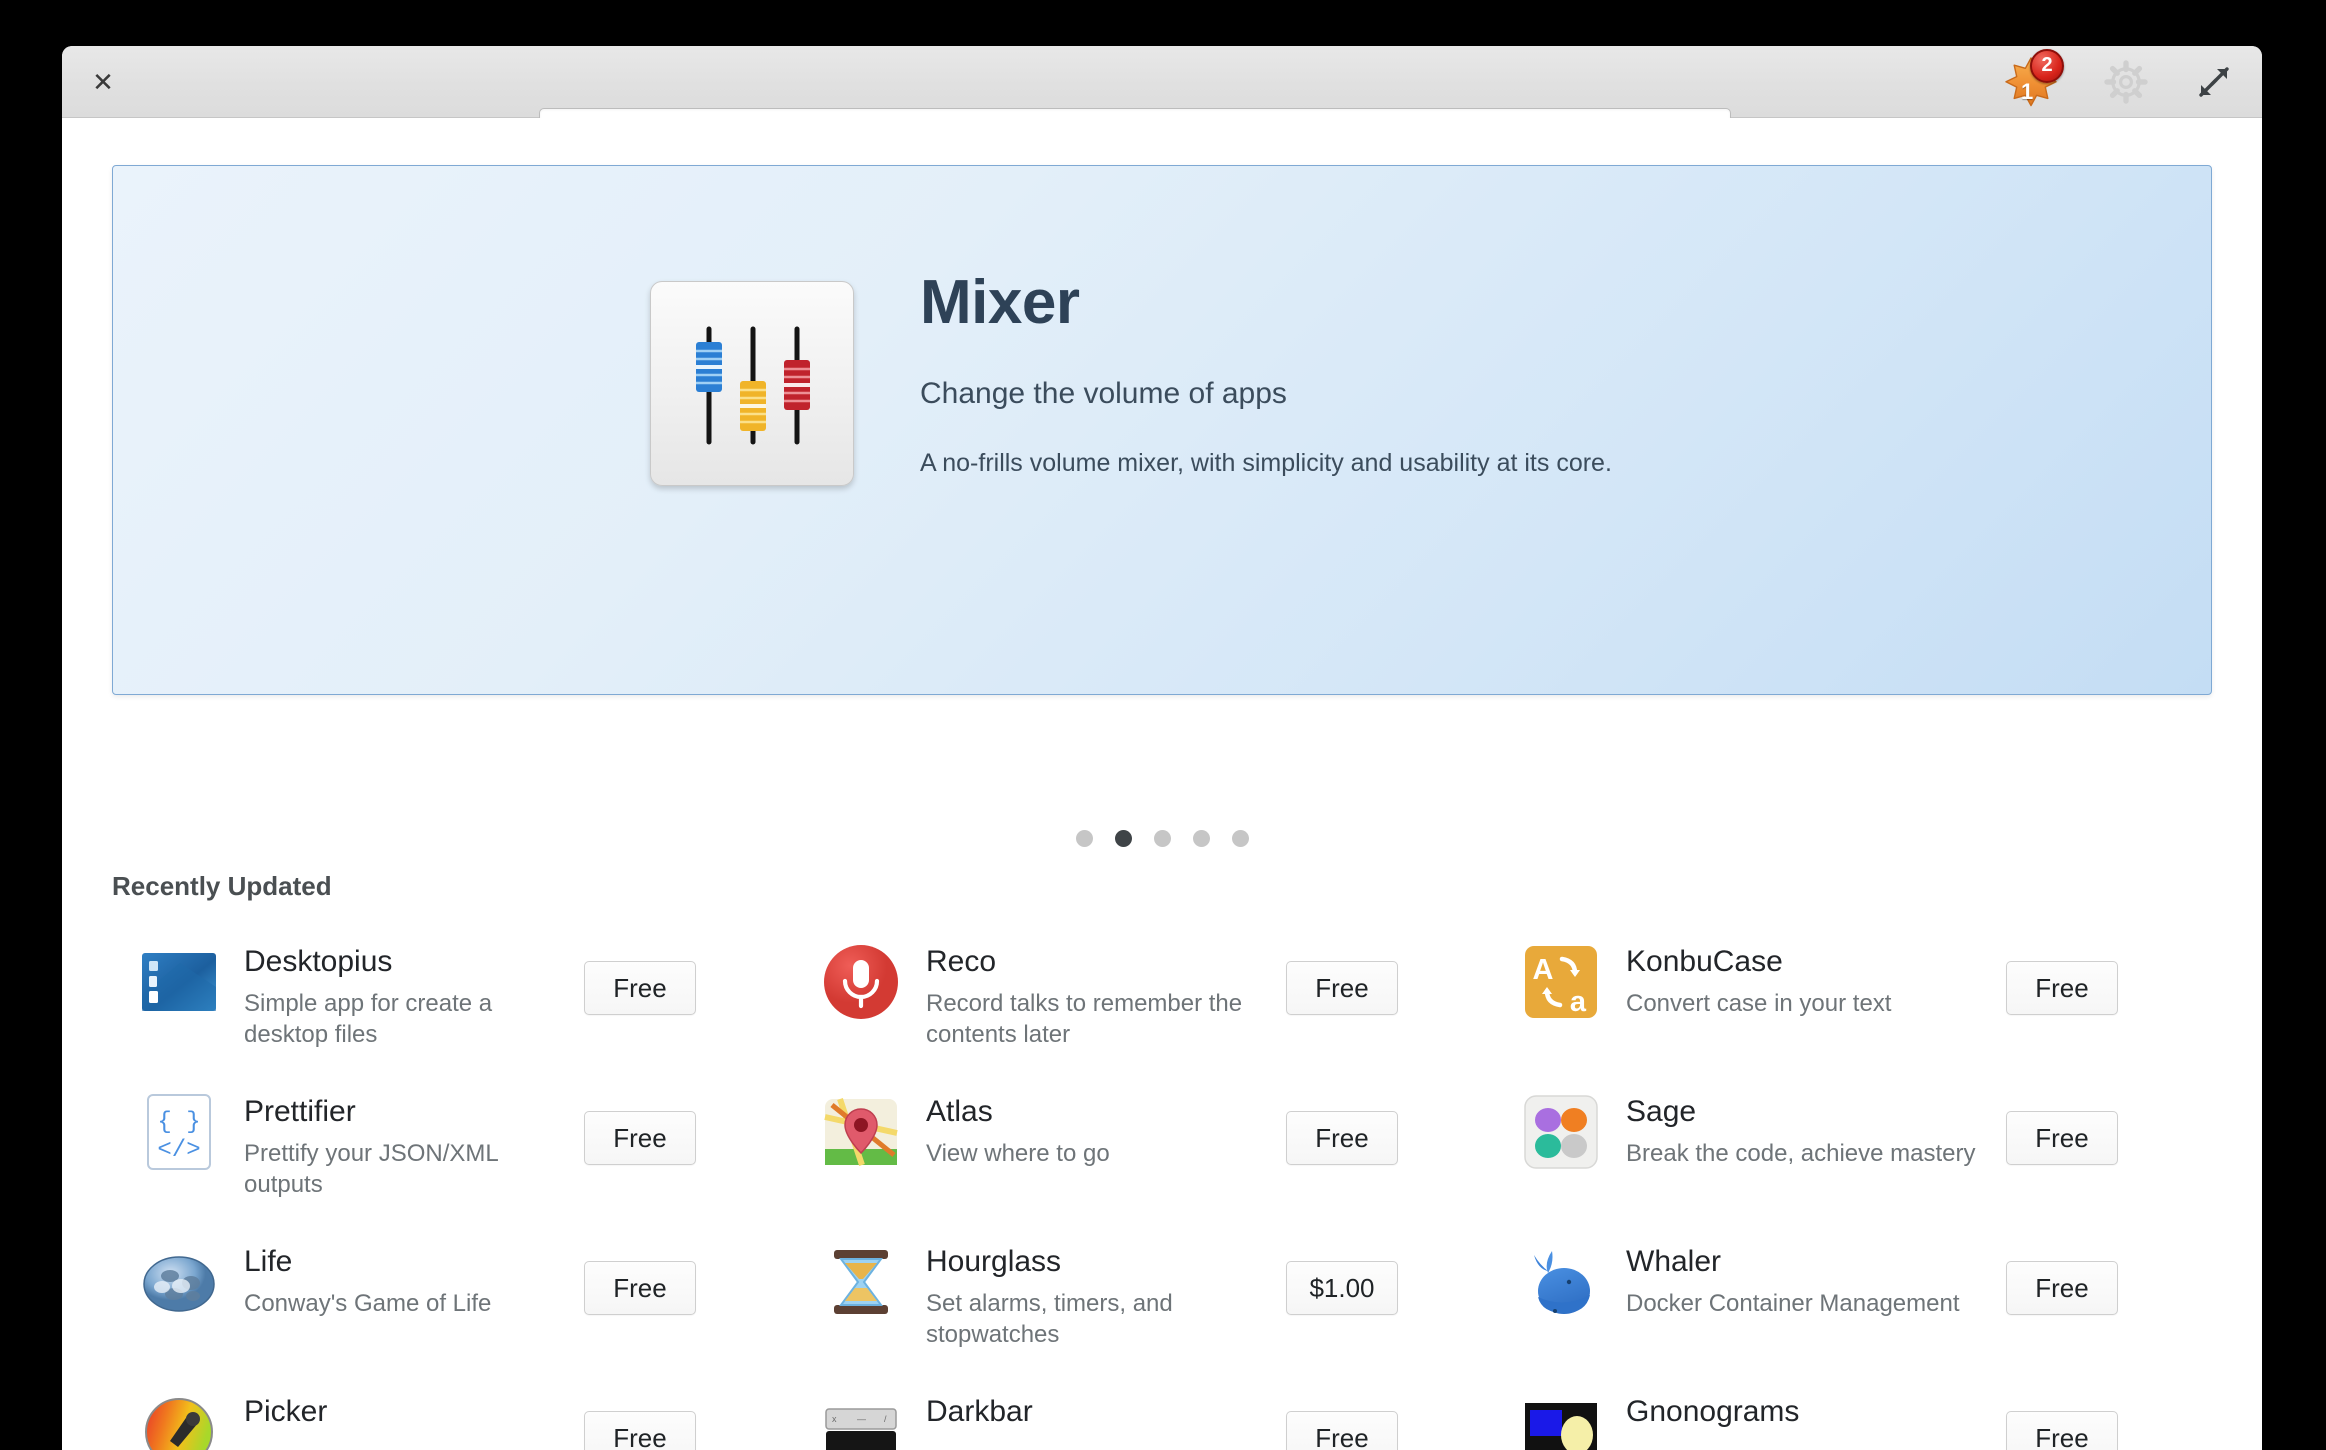  What do you see at coordinates (368, 1303) in the screenshot?
I see `app-description: Conway's Game of Life` at bounding box center [368, 1303].